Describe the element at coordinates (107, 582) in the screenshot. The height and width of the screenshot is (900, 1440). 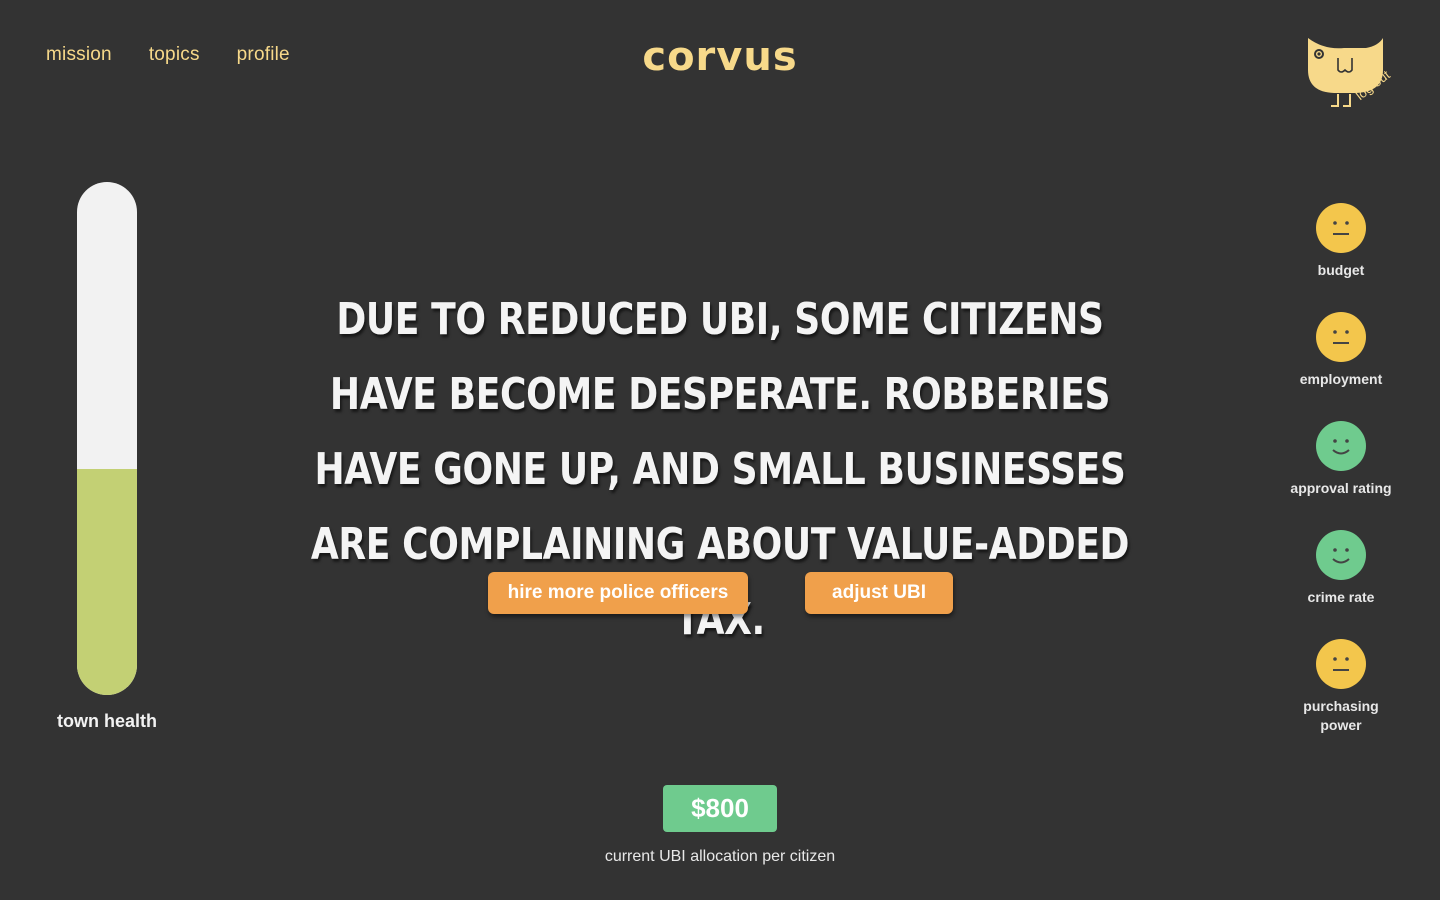
I see `town-health-fill` at that location.